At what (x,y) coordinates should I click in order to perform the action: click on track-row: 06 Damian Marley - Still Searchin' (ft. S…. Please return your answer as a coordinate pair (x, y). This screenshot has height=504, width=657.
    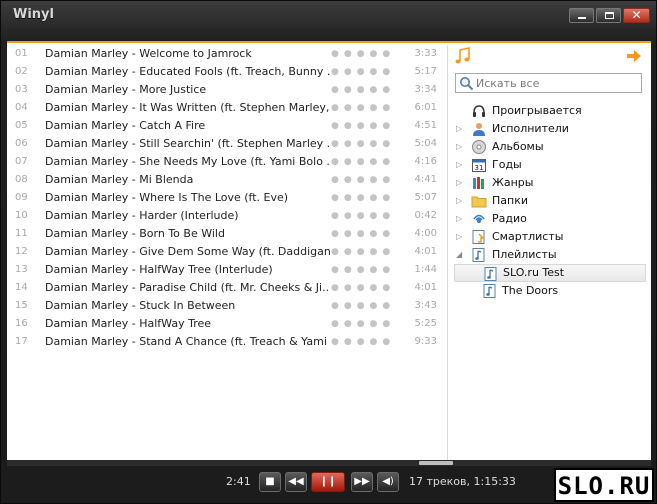
    Looking at the image, I should click on (226, 144).